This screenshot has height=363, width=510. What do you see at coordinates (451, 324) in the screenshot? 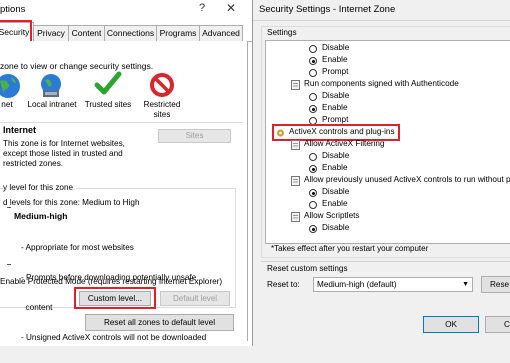
I see `ok-button: OK` at bounding box center [451, 324].